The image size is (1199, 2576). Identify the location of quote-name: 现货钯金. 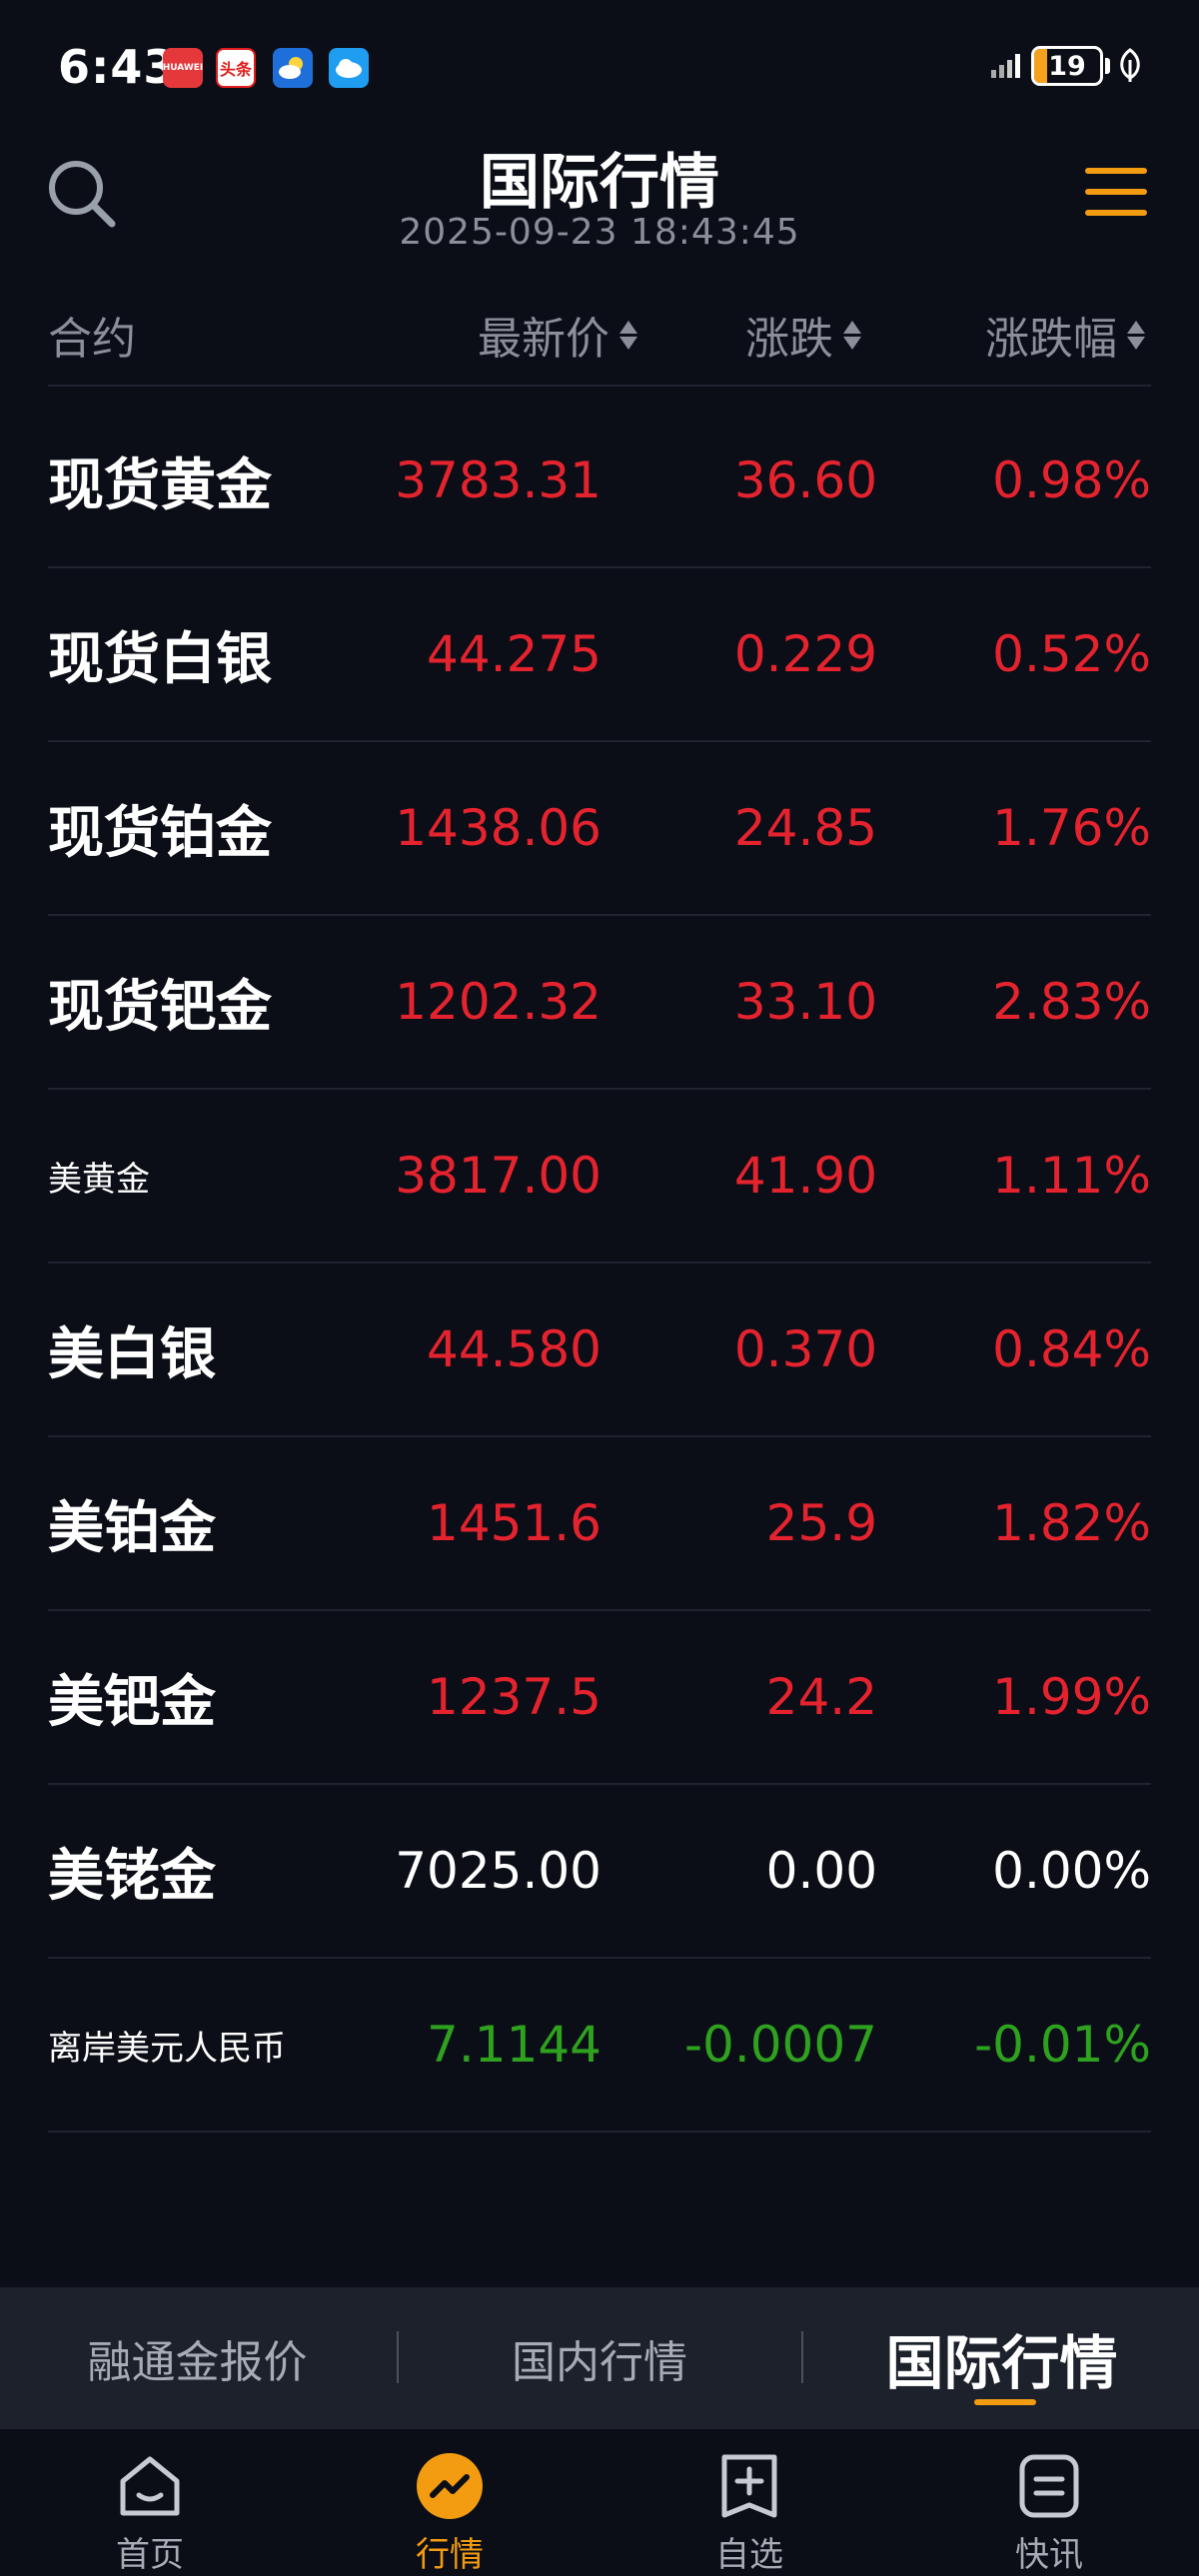
(160, 1007).